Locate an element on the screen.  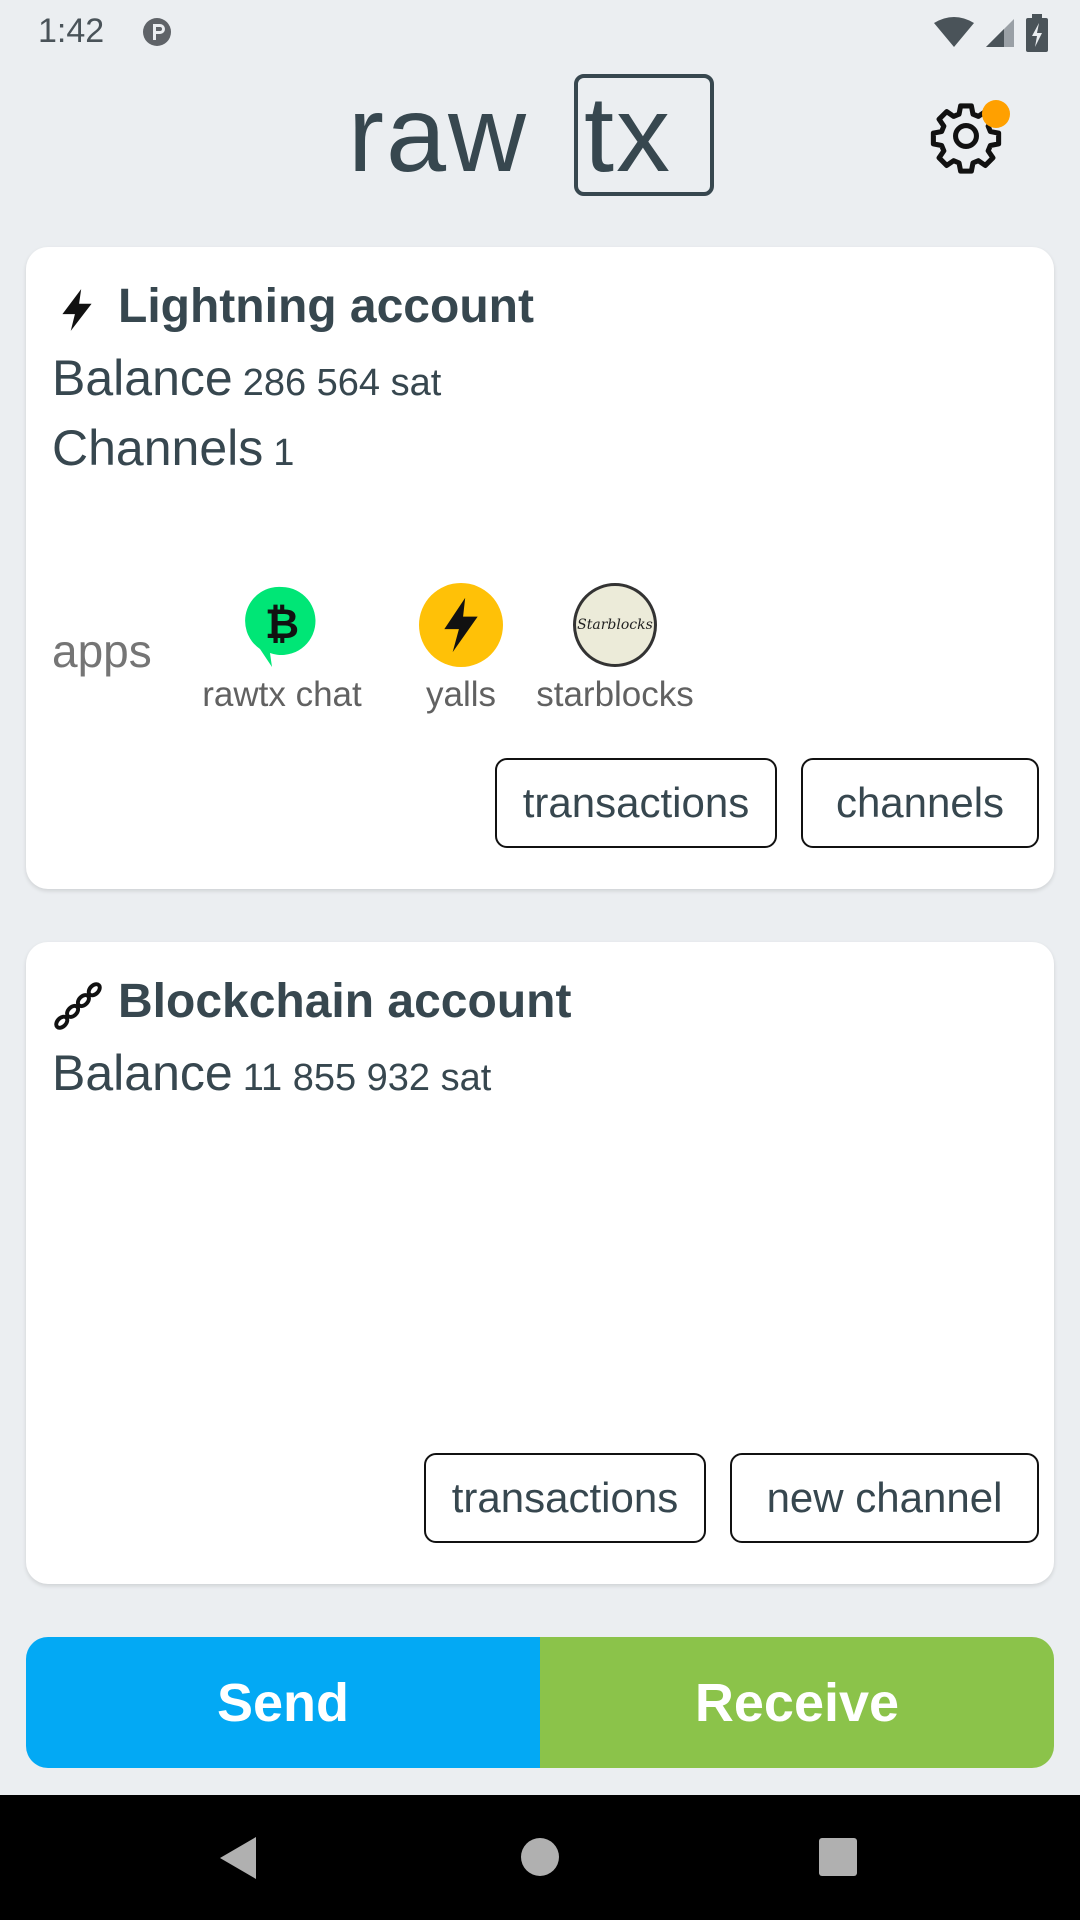
app-starblocks: Starblocks starblocks is located at coordinates (615, 649).